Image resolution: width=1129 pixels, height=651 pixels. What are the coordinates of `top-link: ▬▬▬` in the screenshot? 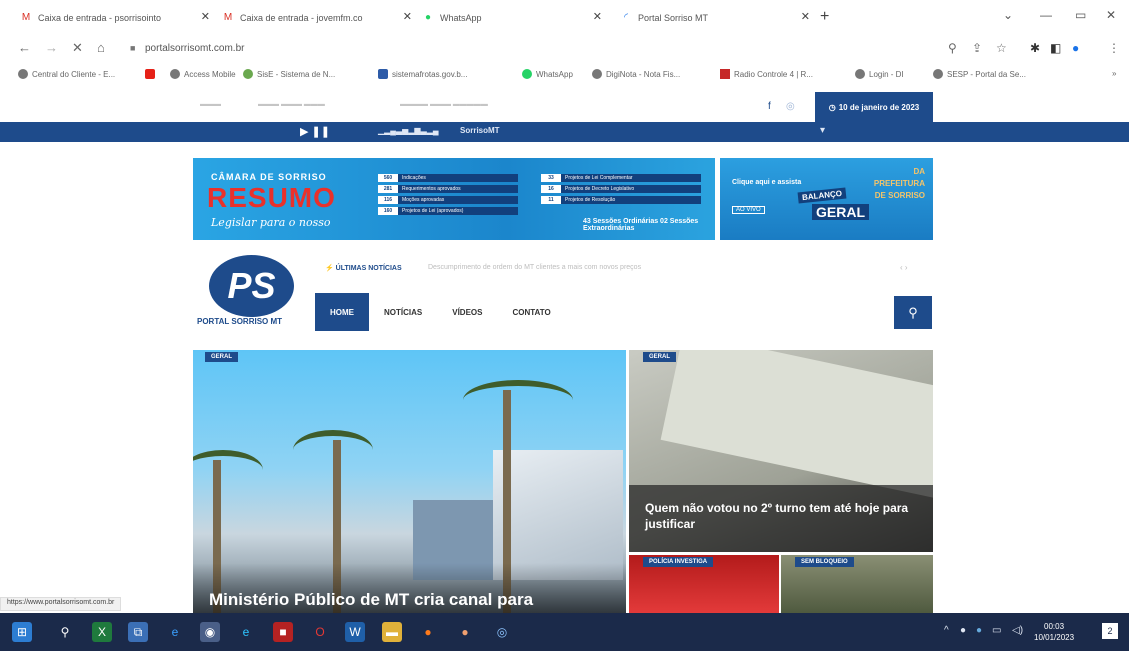 It's located at (210, 104).